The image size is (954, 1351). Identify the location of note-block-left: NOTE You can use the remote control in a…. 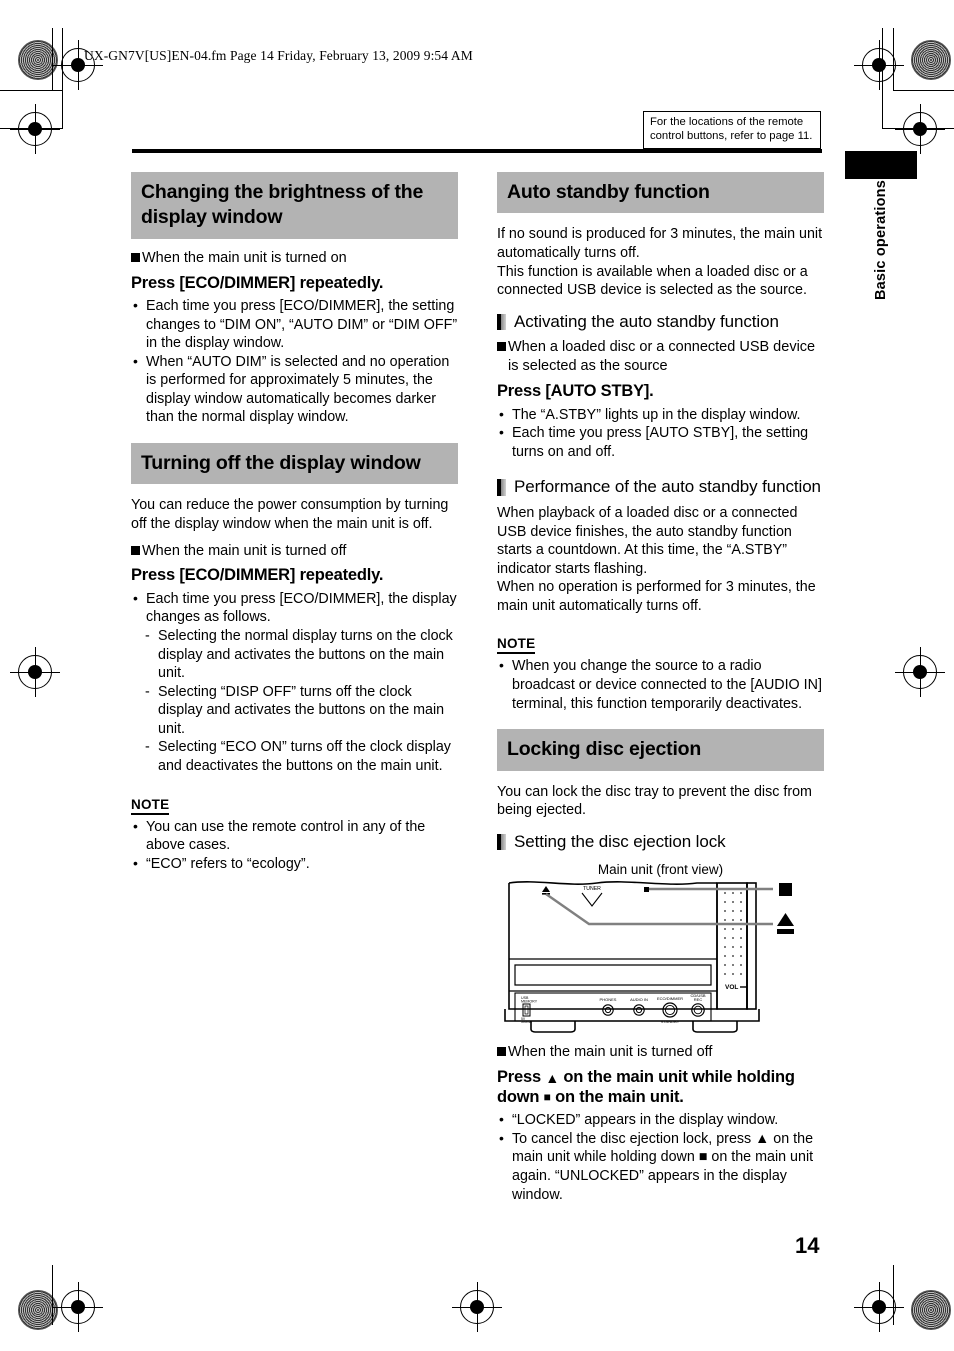
(294, 835).